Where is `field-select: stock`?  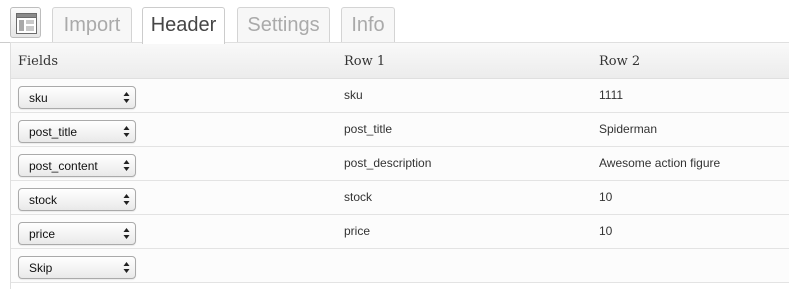
field-select: stock is located at coordinates (77, 199).